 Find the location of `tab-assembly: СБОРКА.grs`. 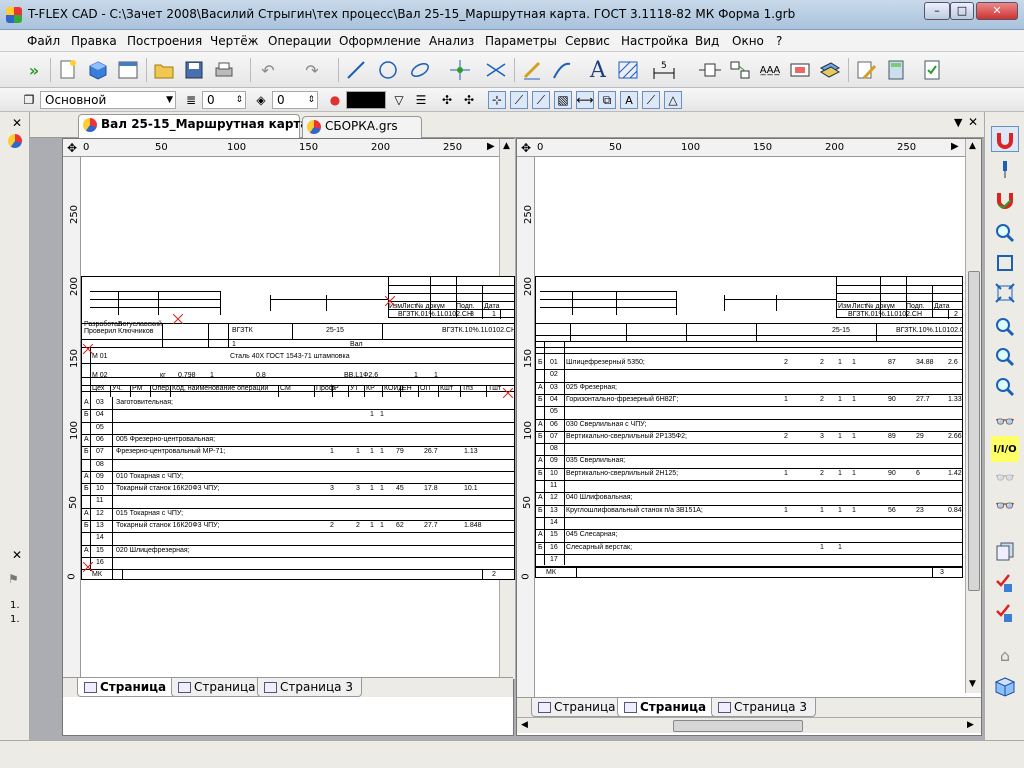

tab-assembly: СБОРКА.grs is located at coordinates (362, 127).